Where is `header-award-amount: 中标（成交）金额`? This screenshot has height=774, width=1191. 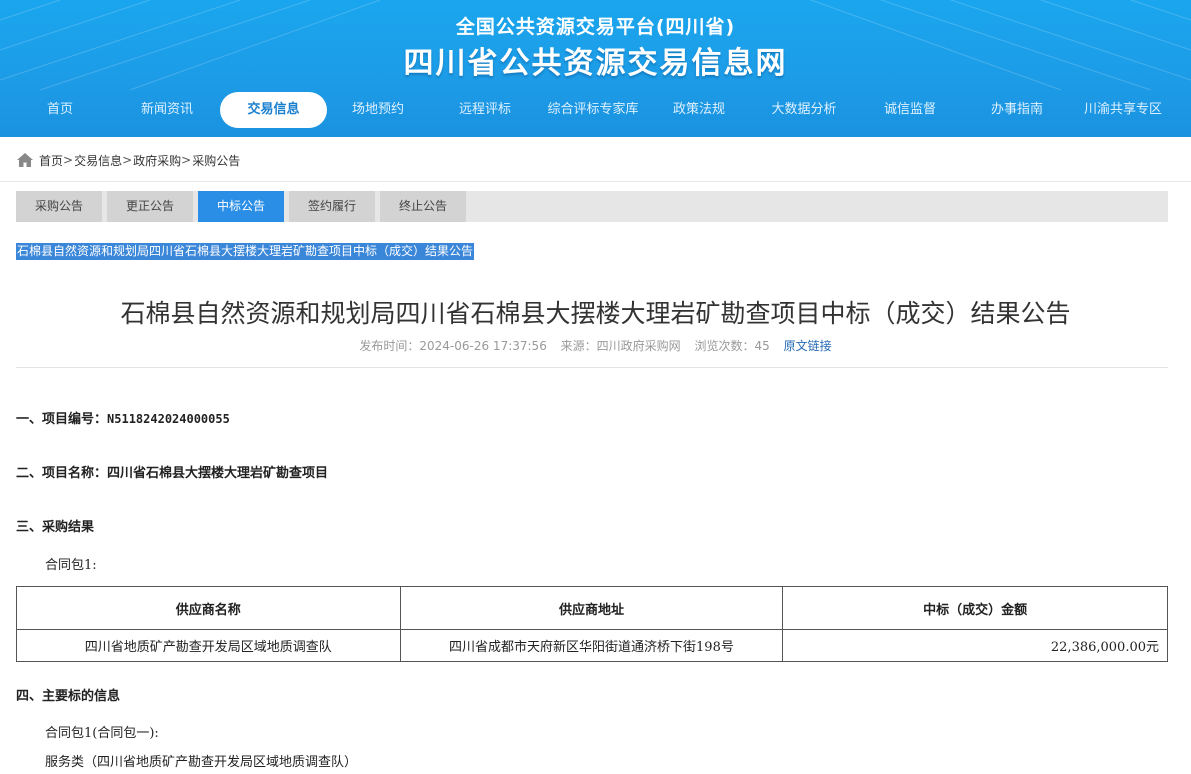
header-award-amount: 中标（成交）金额 is located at coordinates (975, 608).